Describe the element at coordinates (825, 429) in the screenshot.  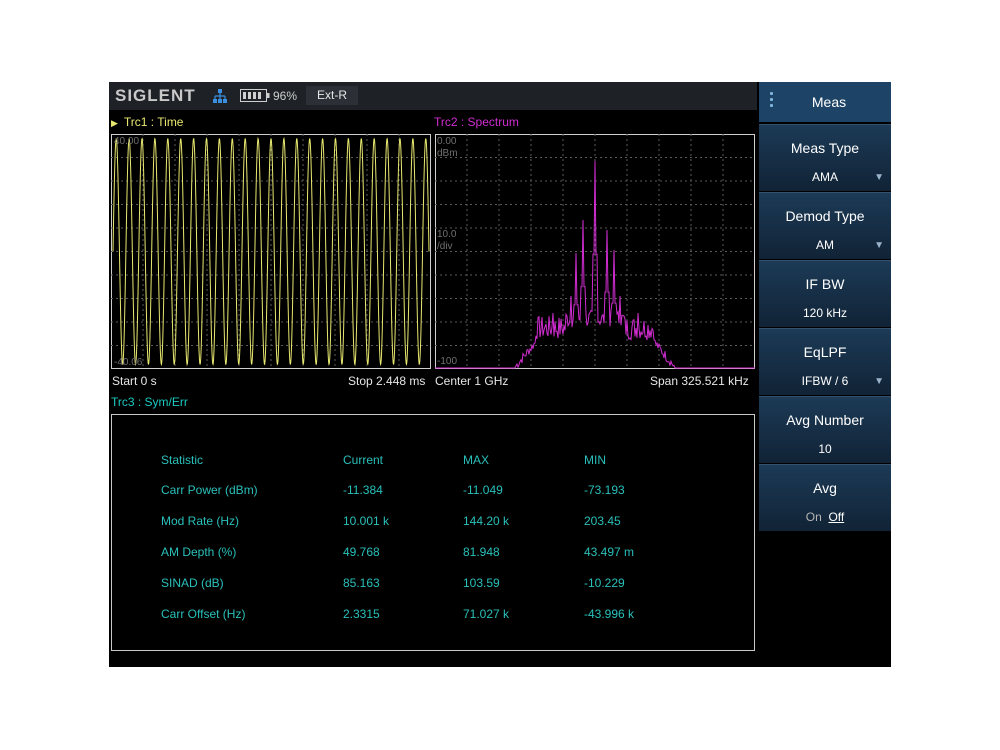
I see `avg-number-button: Avg Number 10` at that location.